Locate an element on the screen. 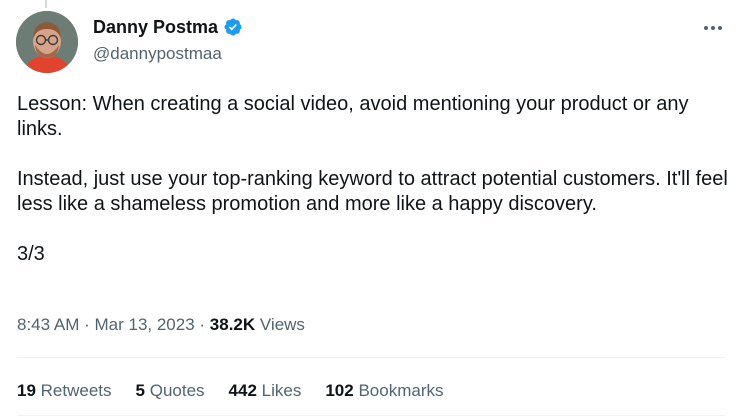 This screenshot has height=420, width=747. verified-badge-icon is located at coordinates (233, 27).